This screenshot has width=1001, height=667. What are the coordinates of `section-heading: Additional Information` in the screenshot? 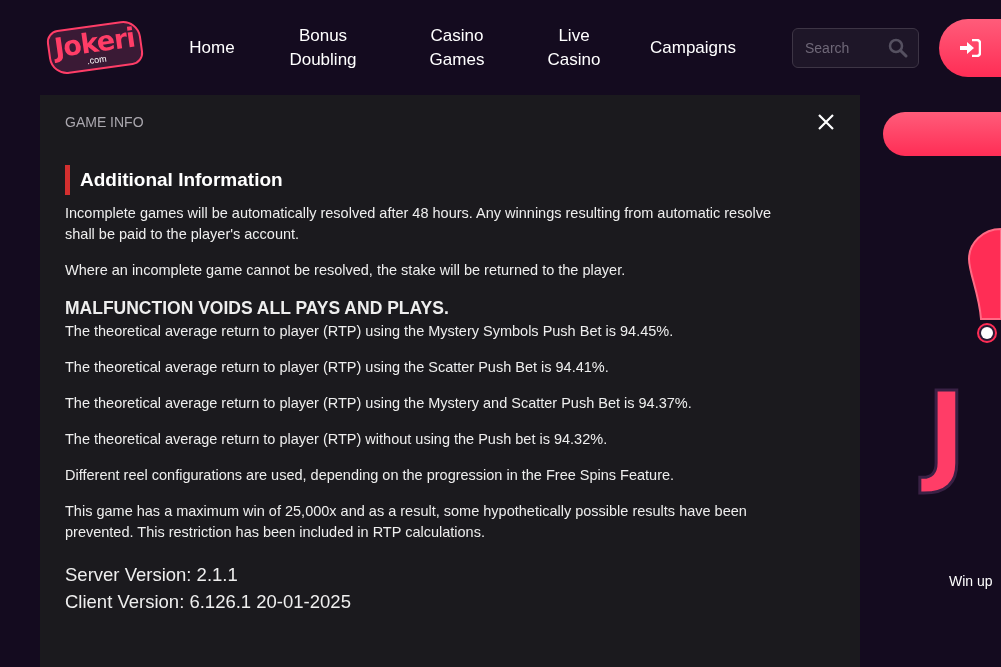 It's located at (181, 180).